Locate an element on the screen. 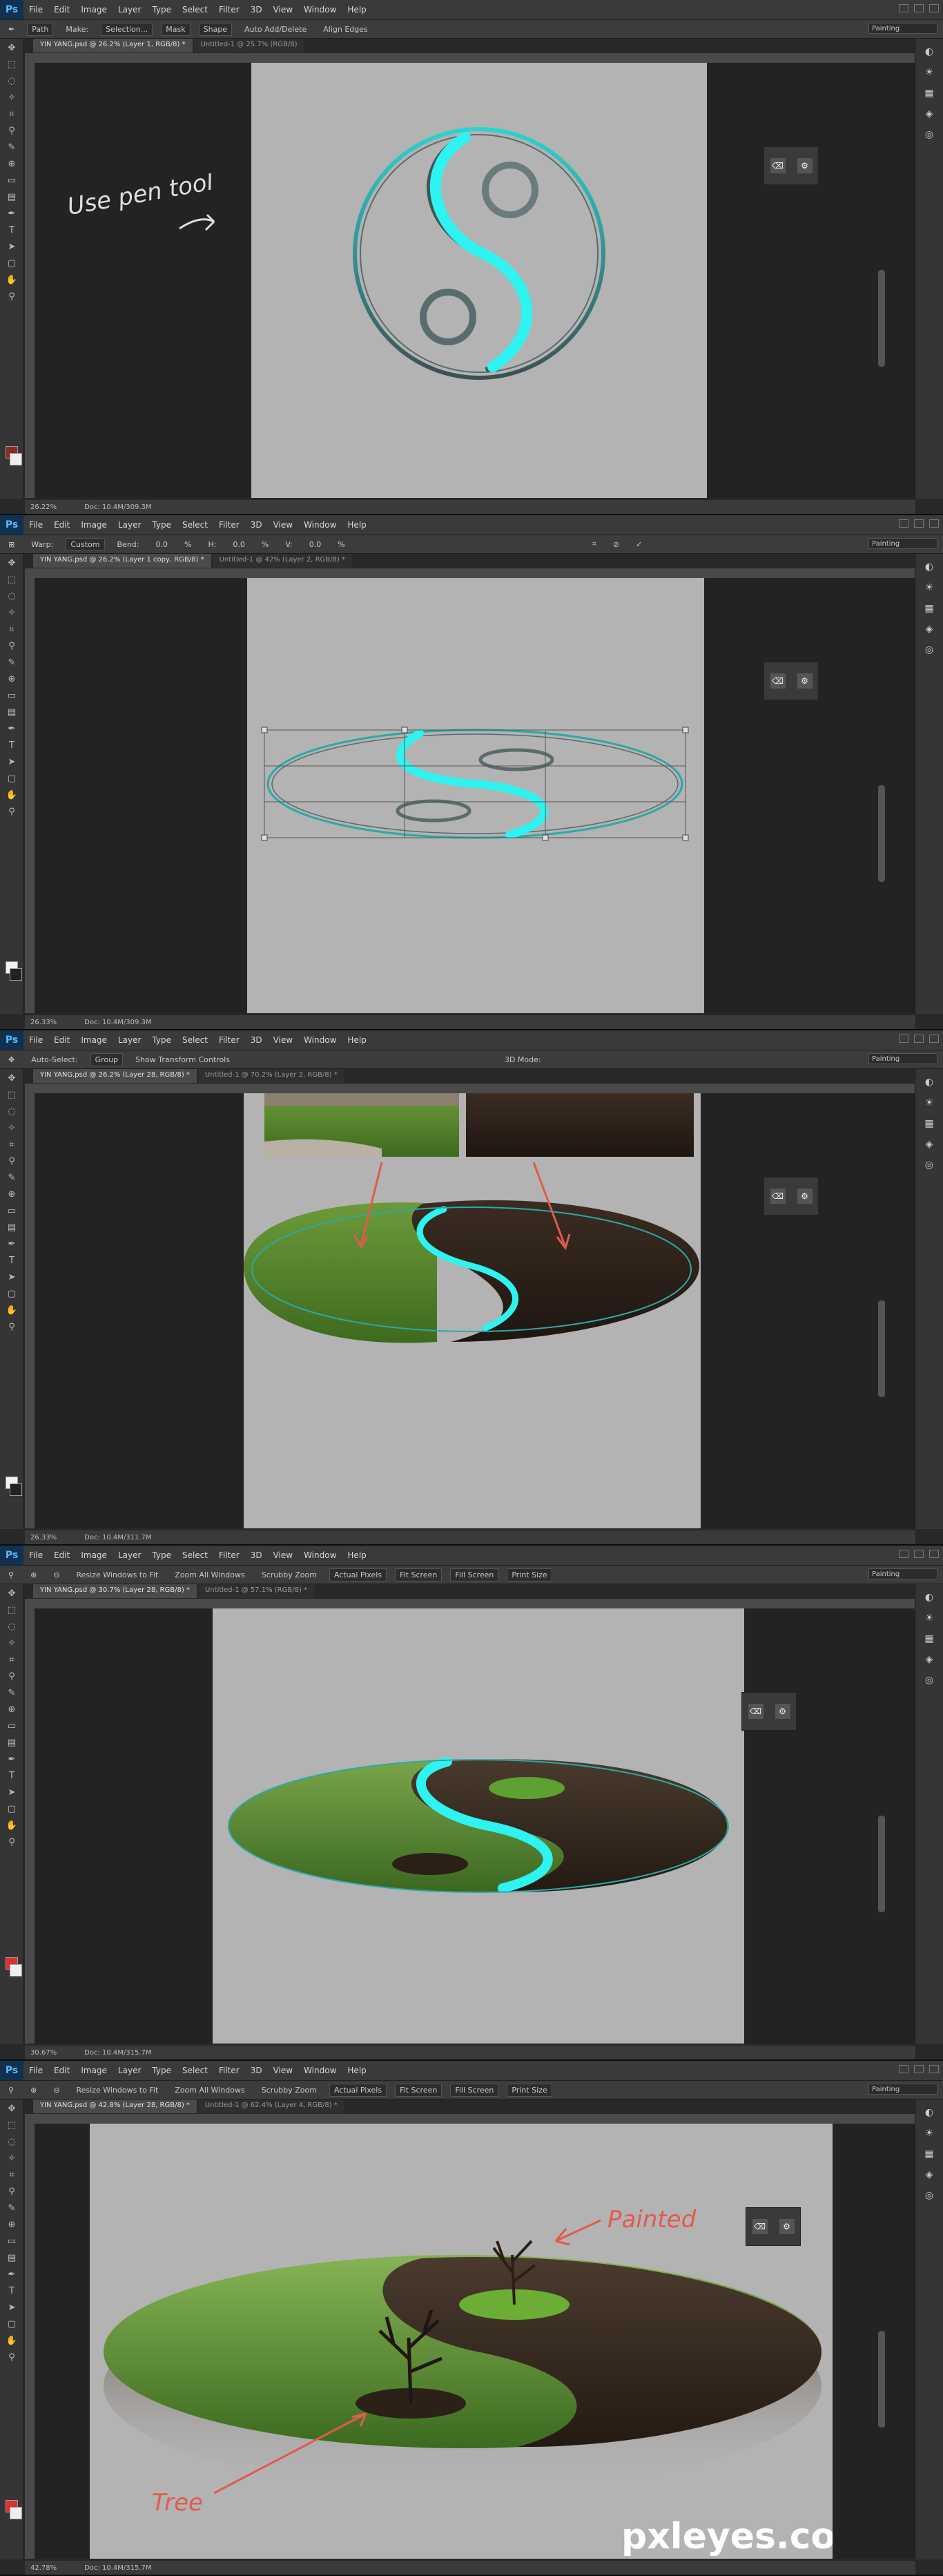 The height and width of the screenshot is (2576, 943). resize-windows-checkbox: Resize Windows to Fit is located at coordinates (117, 2090).